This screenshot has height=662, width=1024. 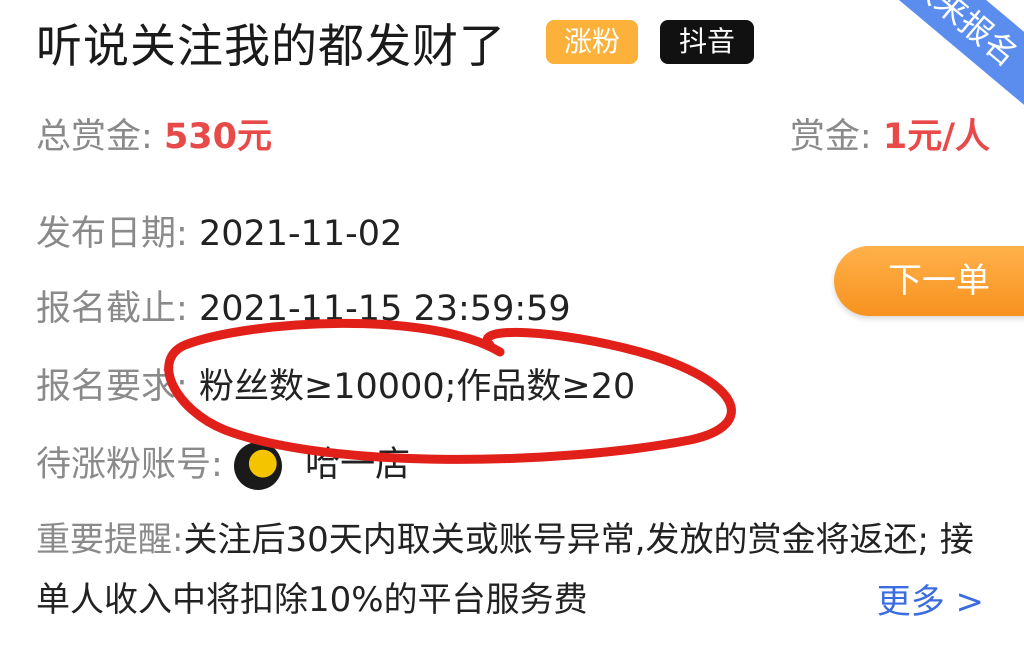 I want to click on account-name: 哈一店, so click(x=357, y=465).